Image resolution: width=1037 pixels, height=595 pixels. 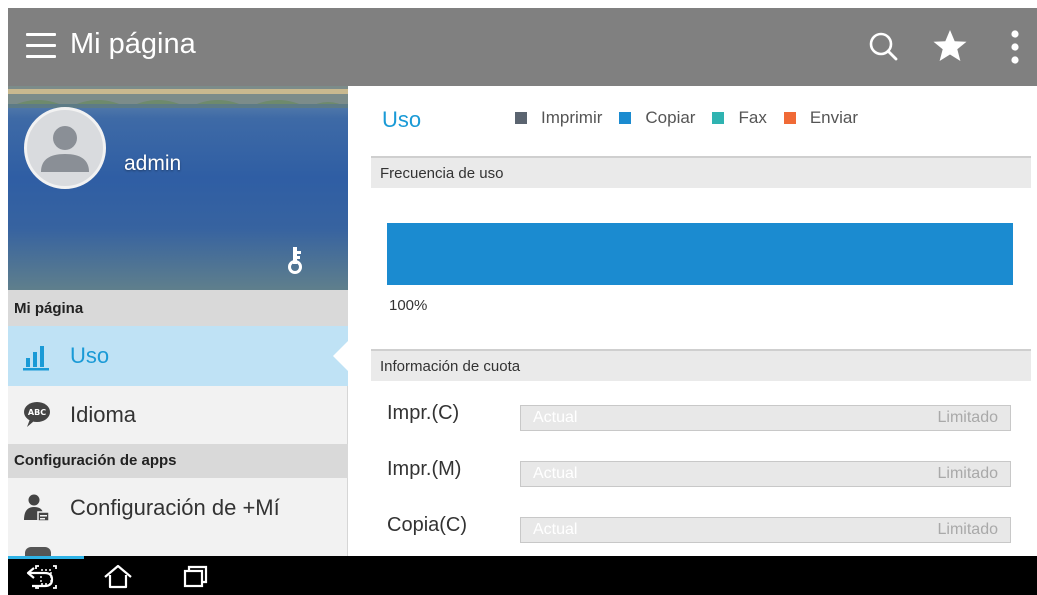 I want to click on key-icon, so click(x=295, y=260).